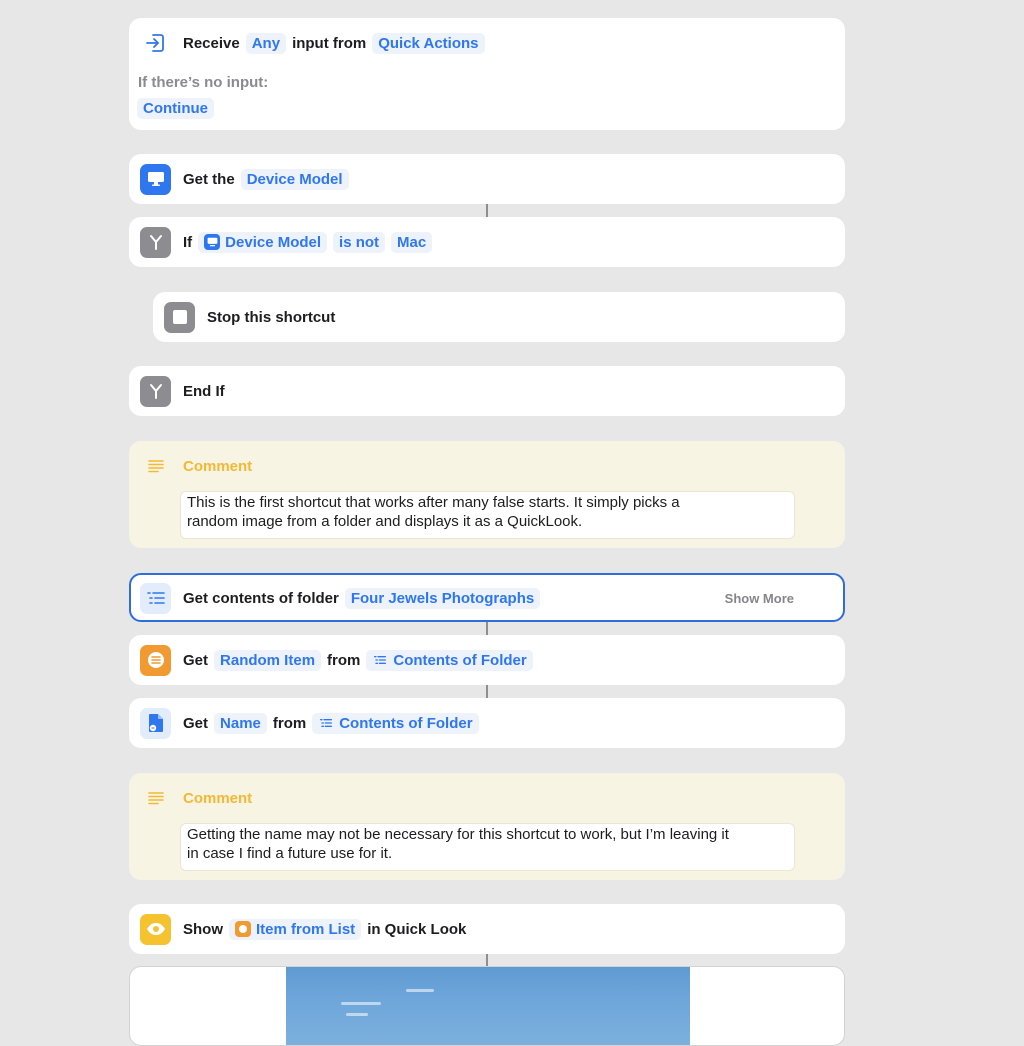 The image size is (1024, 1046). Describe the element at coordinates (294, 179) in the screenshot. I see `device-model-token: Device Model` at that location.